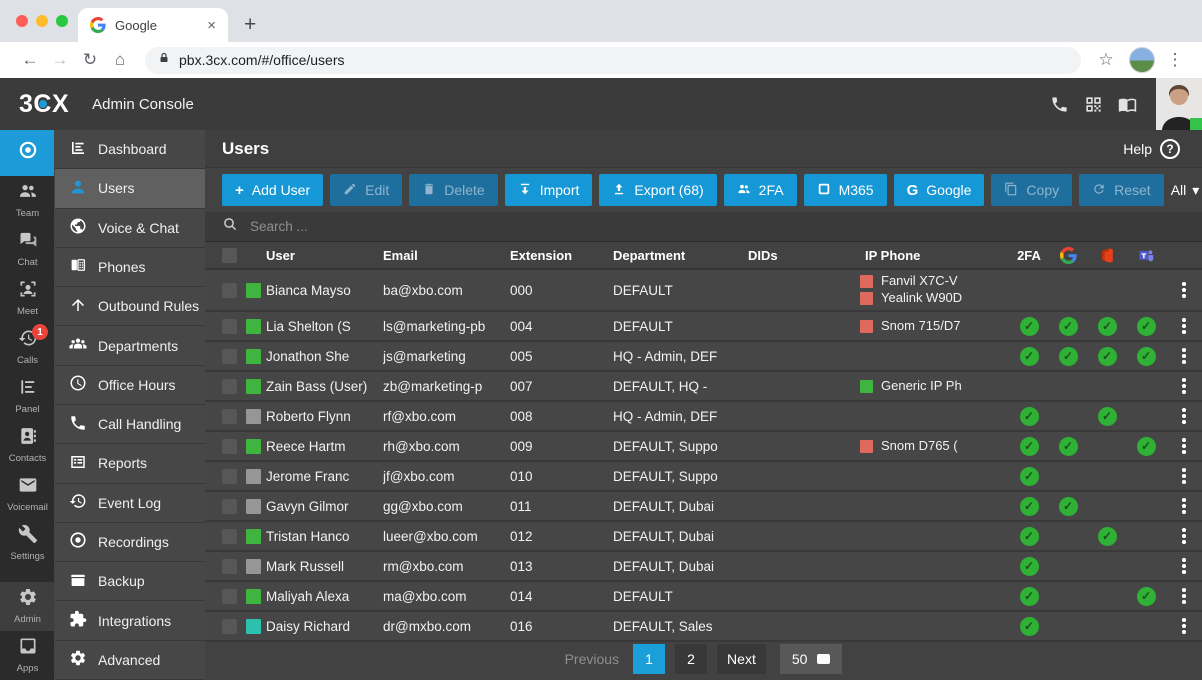 Image resolution: width=1202 pixels, height=680 pixels. I want to click on reload-icon: ↻, so click(90, 60).